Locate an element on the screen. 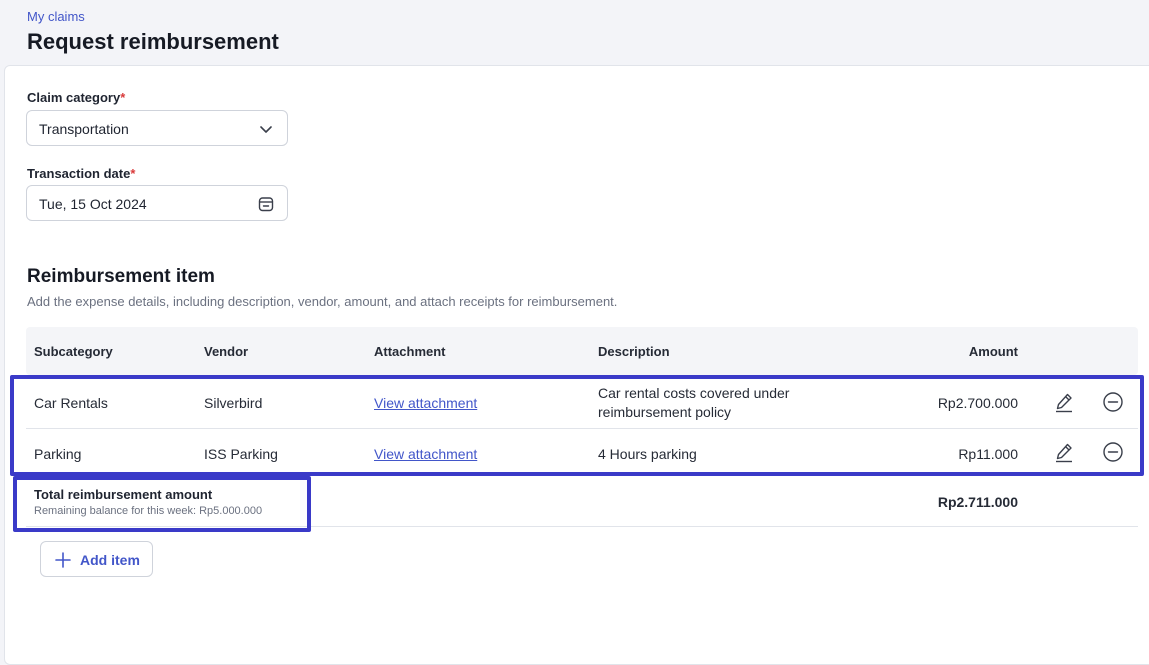 The width and height of the screenshot is (1149, 665). transaction-date-label-text: Transaction date is located at coordinates (79, 173).